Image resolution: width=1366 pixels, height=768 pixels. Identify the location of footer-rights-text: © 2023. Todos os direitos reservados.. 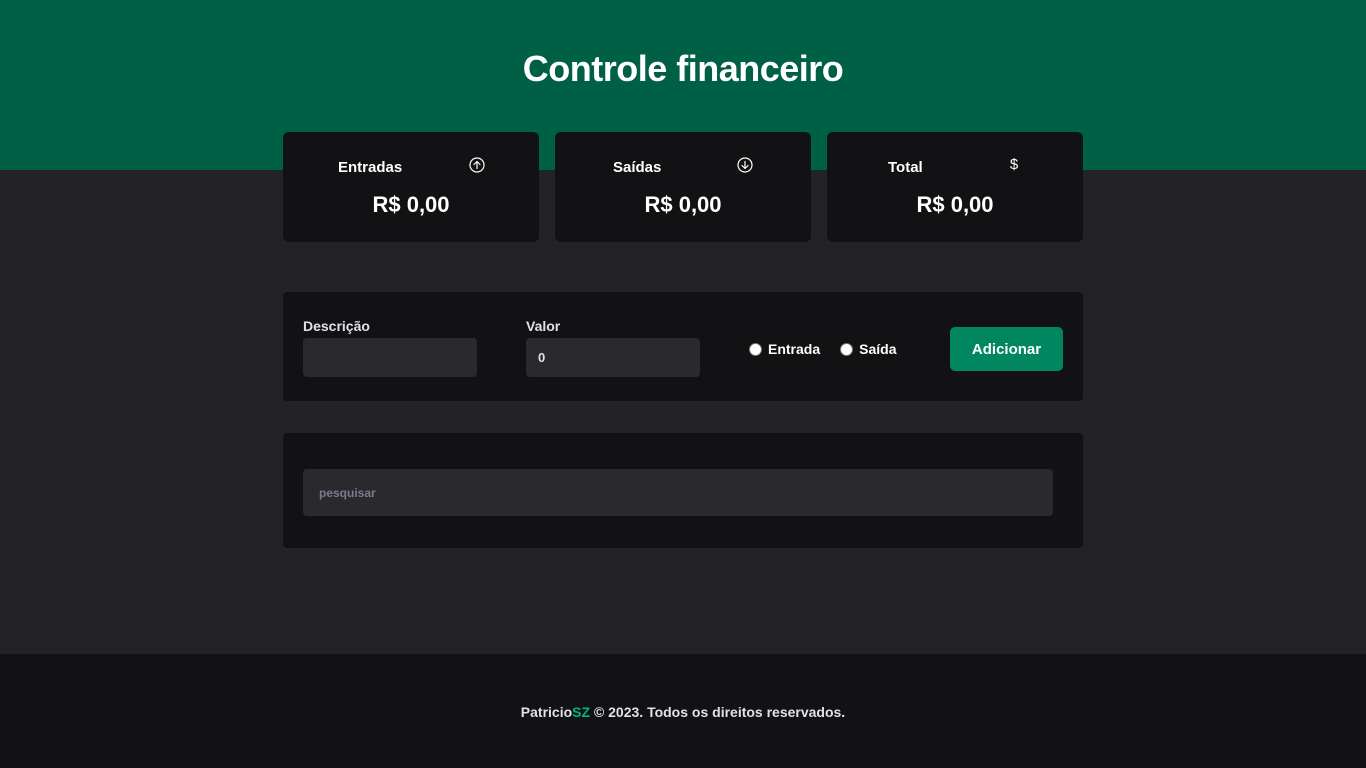
(719, 712).